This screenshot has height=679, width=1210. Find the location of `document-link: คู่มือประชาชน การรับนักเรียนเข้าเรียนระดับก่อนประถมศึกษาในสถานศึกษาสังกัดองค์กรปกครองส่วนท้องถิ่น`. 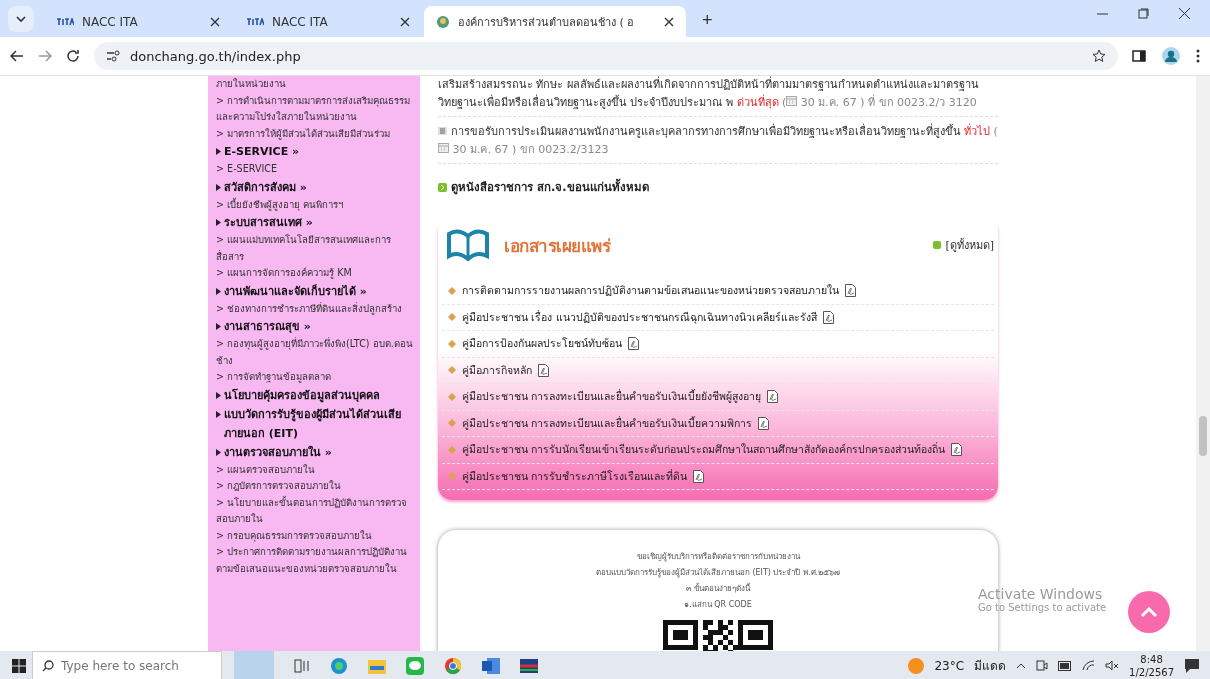

document-link: คู่มือประชาชน การรับนักเรียนเข้าเรียนระดับก่อนประถมศึกษาในสถานศึกษาสังกัดองค์กรปกครองส่วนท้องถิ่น is located at coordinates (718, 450).